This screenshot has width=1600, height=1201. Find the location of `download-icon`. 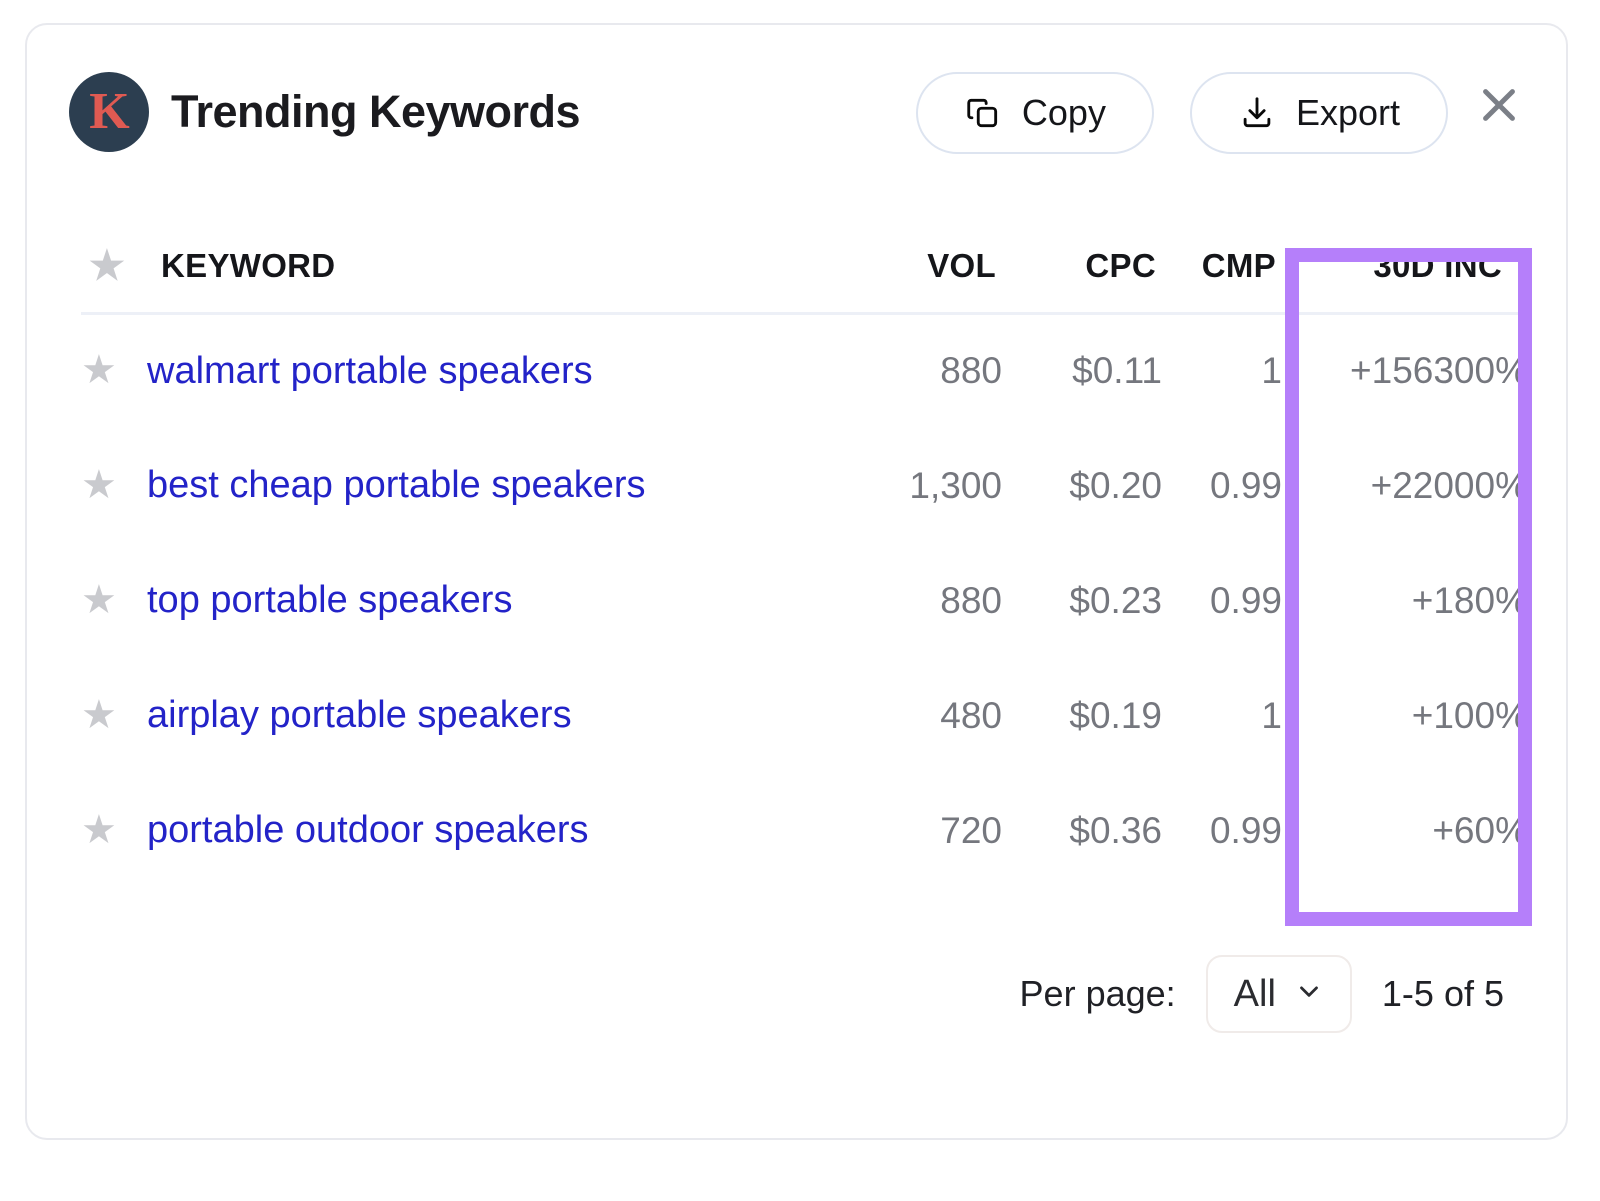

download-icon is located at coordinates (1257, 113).